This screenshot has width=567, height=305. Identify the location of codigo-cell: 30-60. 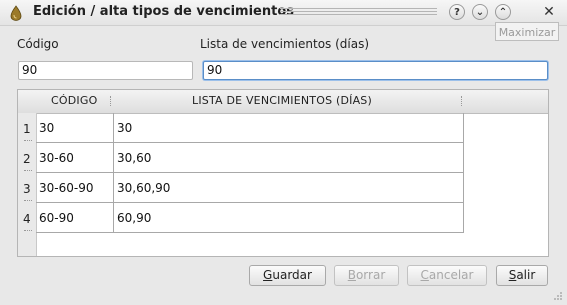
(75, 158).